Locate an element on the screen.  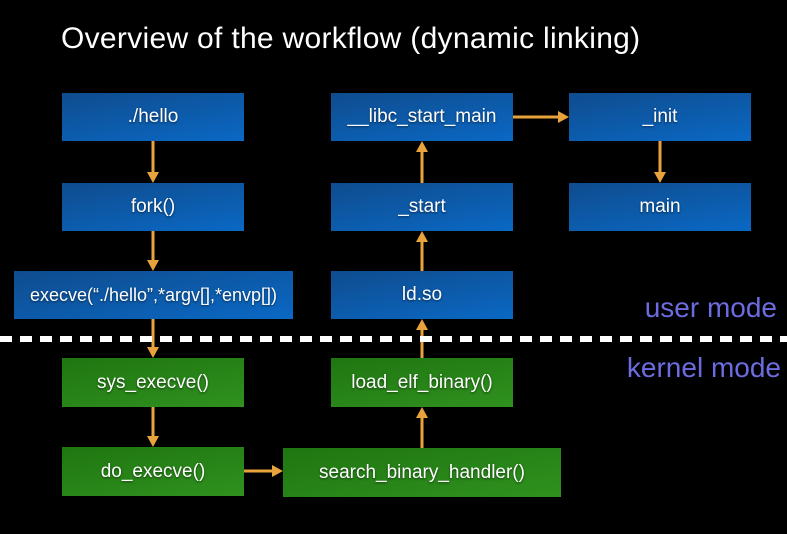
node-main-label: main is located at coordinates (660, 206).